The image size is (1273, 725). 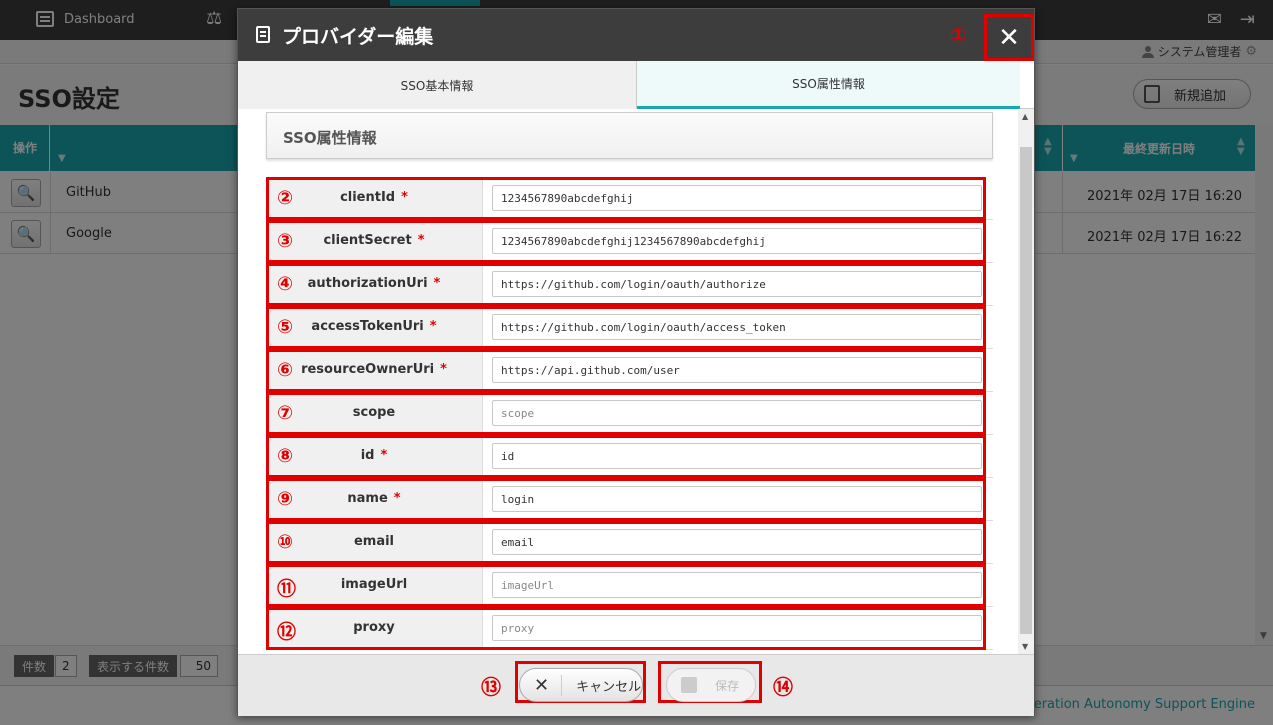 I want to click on form-row-clientSecret: clientSecret * ③, so click(x=629, y=241).